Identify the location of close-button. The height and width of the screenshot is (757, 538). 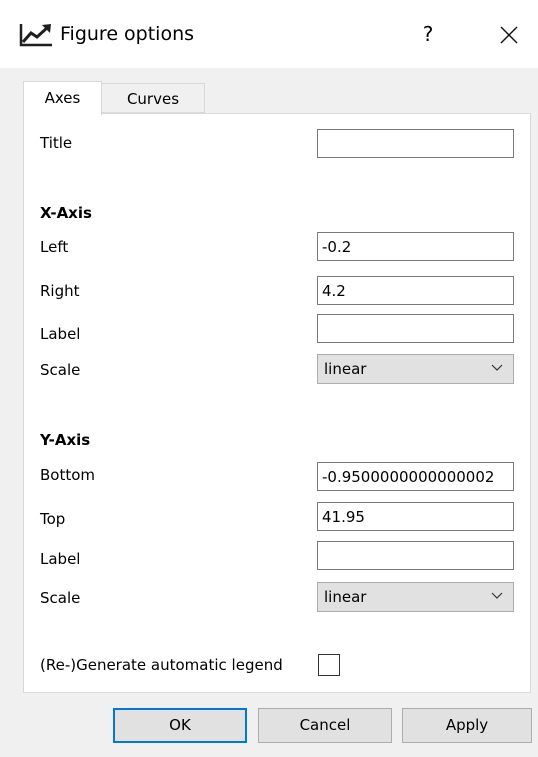
(508, 34).